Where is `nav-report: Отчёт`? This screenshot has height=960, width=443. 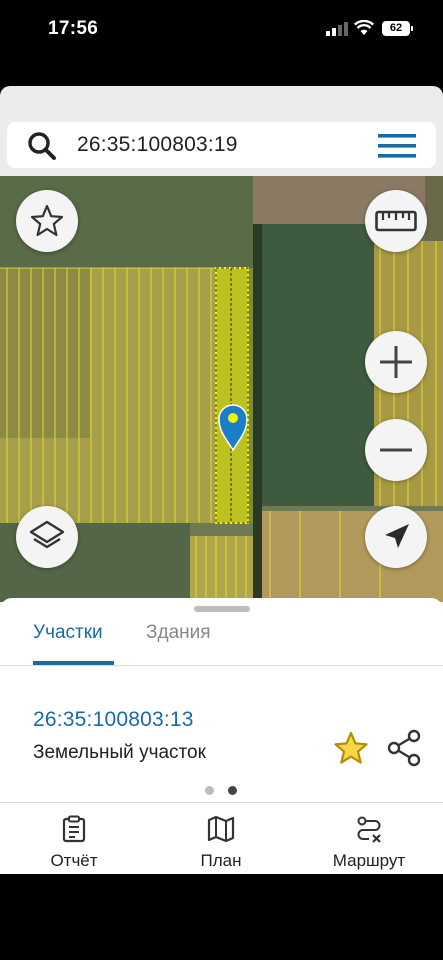 nav-report: Отчёт is located at coordinates (74, 838).